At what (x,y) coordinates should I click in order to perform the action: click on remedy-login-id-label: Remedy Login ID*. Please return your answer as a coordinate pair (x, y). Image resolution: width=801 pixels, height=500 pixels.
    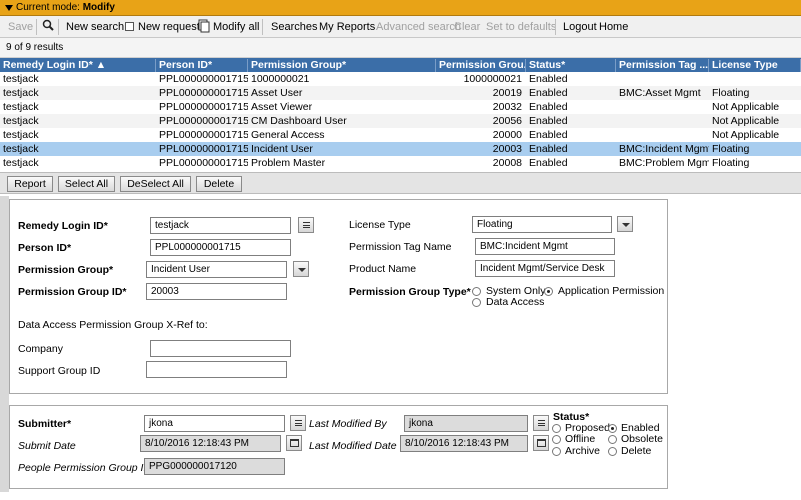
    Looking at the image, I should click on (63, 226).